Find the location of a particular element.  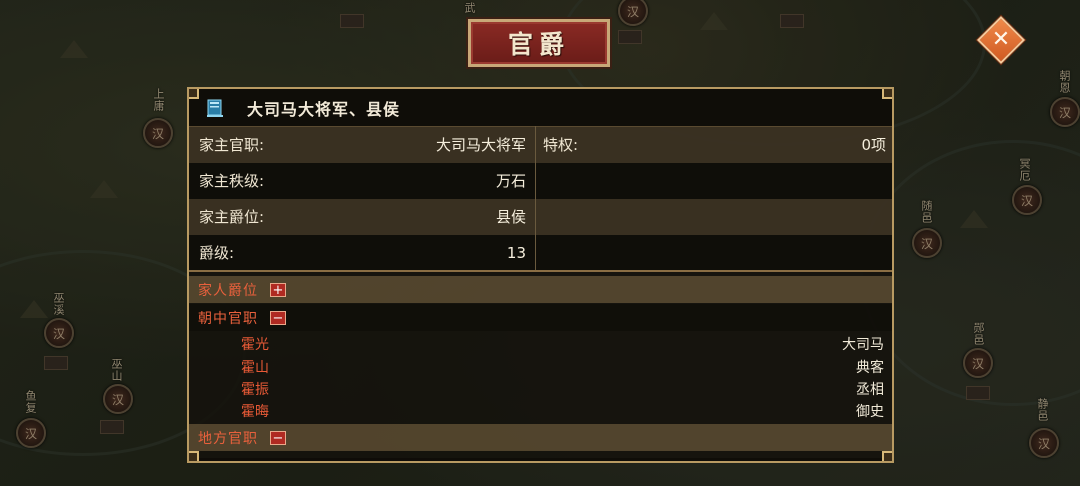

official-name: 霍光 is located at coordinates (255, 345).